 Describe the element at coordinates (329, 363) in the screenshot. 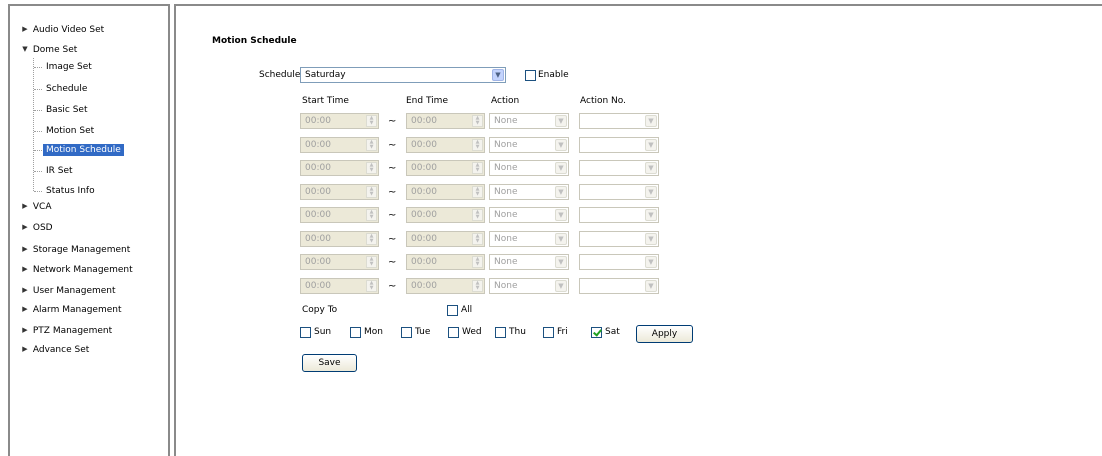

I see `save-button: Save` at that location.